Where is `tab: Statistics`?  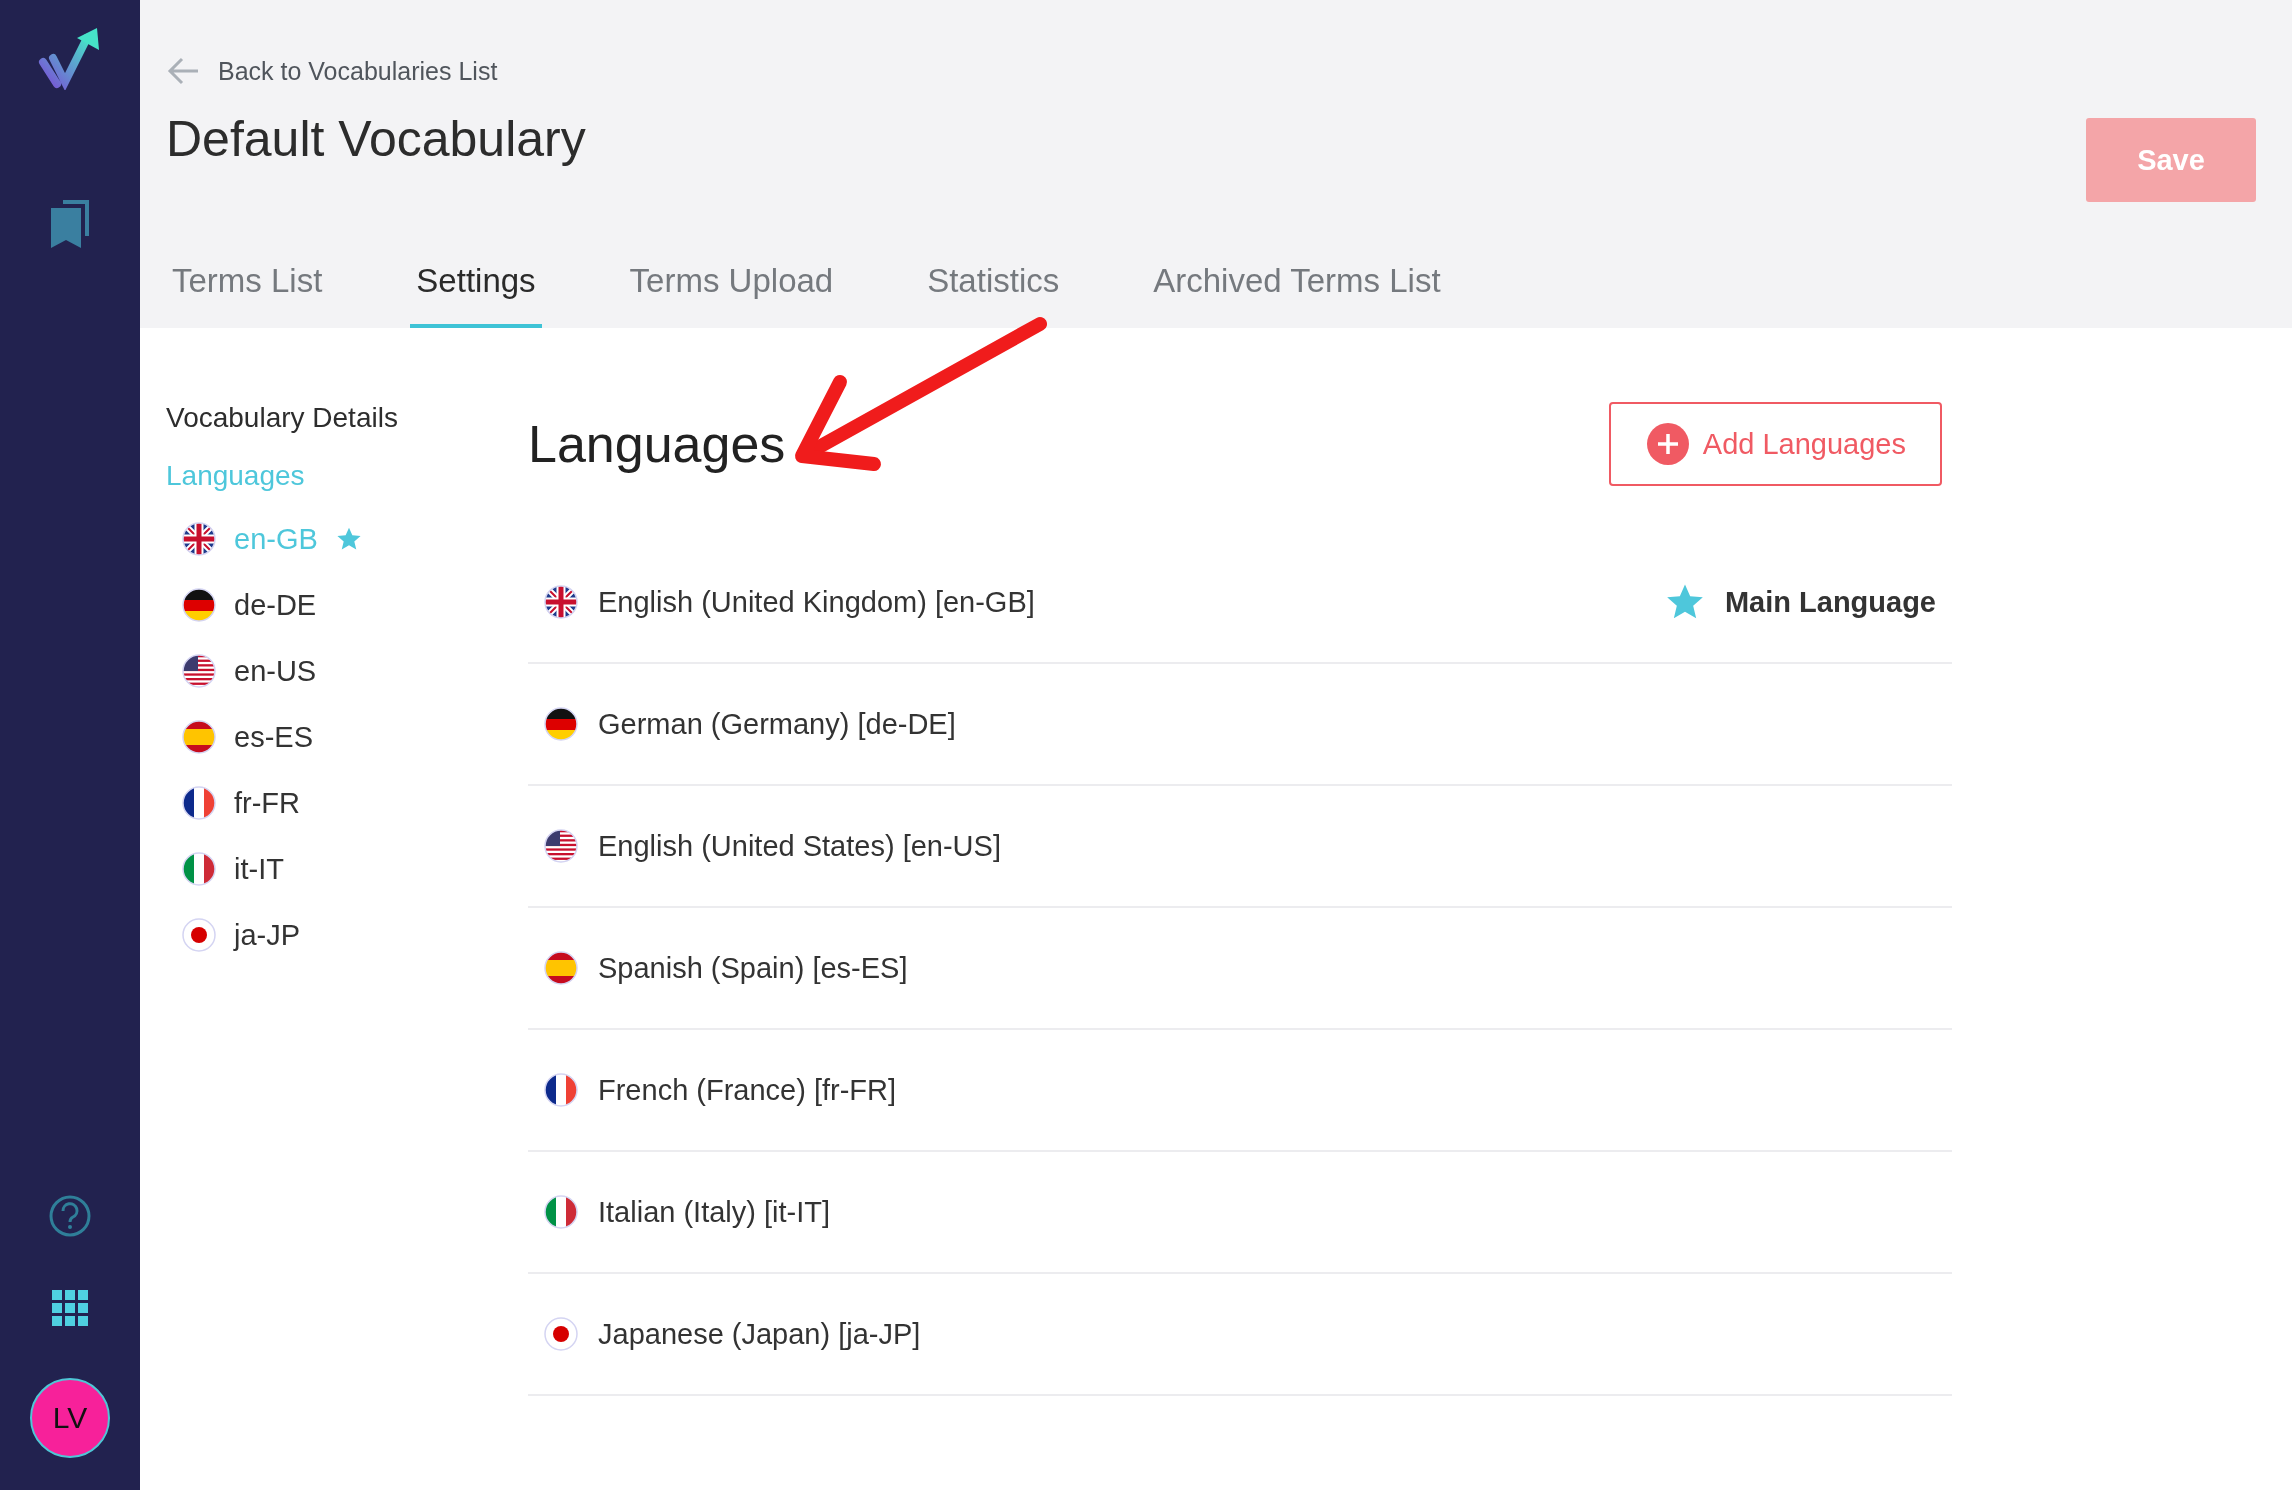
tab: Statistics is located at coordinates (993, 284).